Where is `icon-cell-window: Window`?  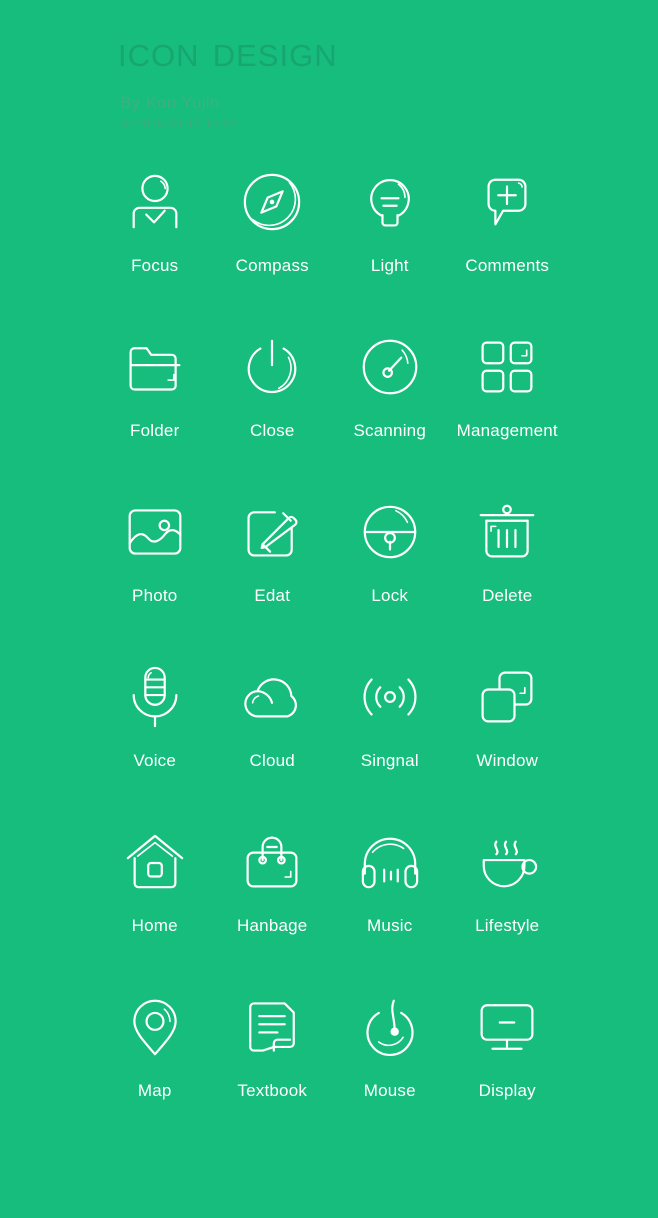 icon-cell-window: Window is located at coordinates (508, 743).